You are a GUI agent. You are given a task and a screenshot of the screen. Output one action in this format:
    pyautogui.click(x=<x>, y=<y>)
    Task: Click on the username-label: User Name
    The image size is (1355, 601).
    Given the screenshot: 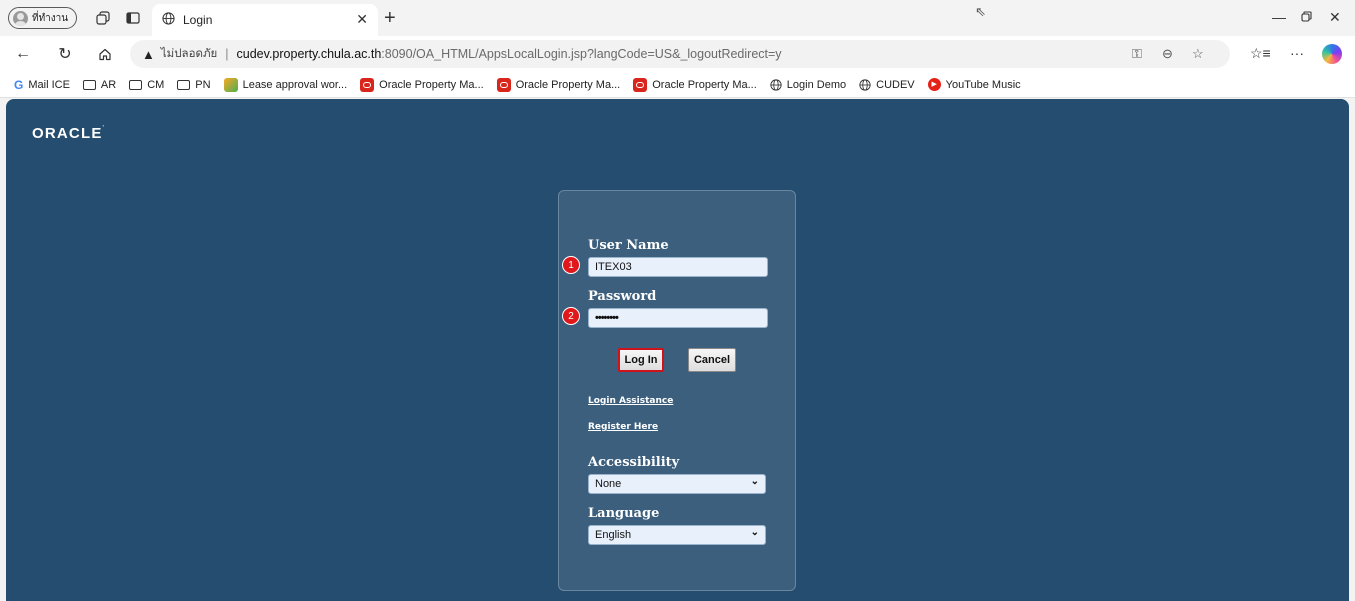 What is the action you would take?
    pyautogui.click(x=628, y=245)
    